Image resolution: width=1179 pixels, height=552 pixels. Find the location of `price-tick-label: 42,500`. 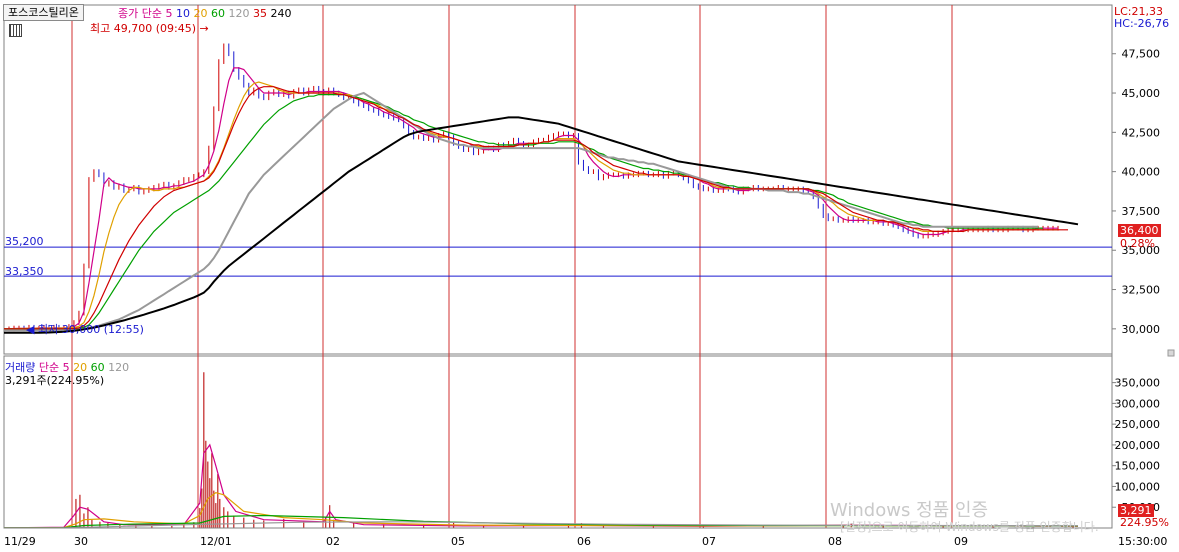

price-tick-label: 42,500 is located at coordinates (1141, 132).